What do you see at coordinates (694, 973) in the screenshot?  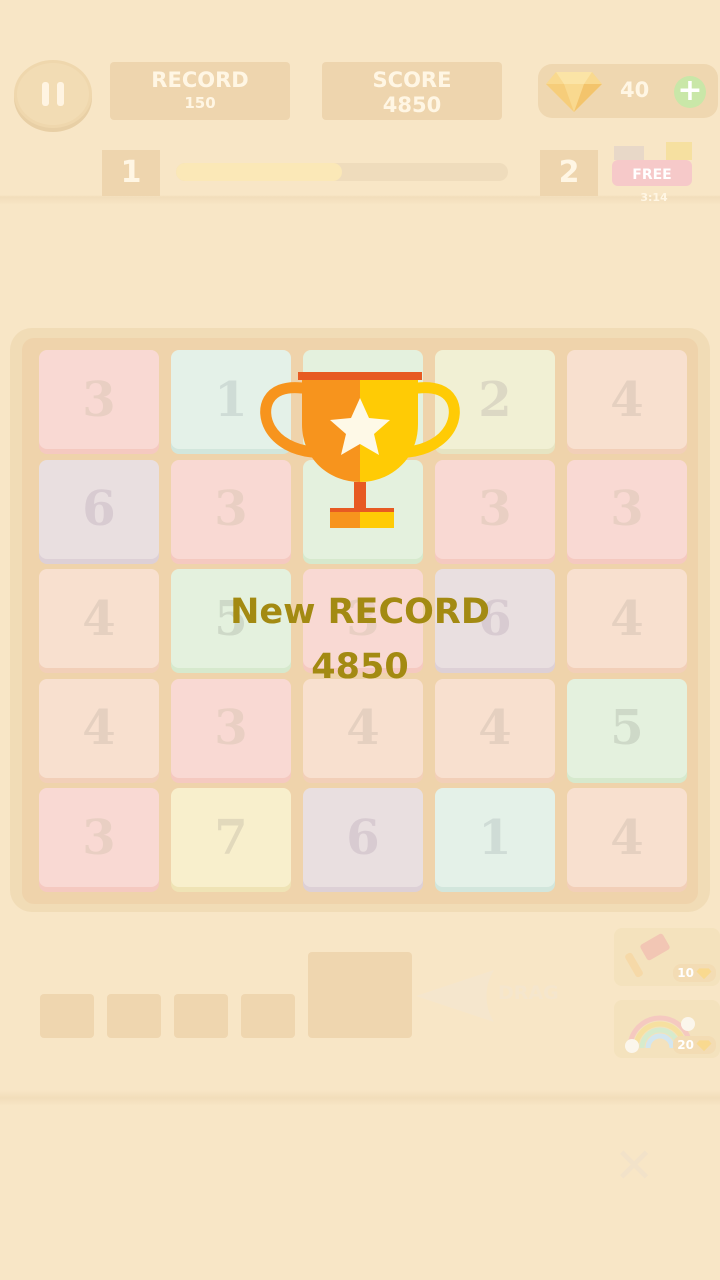 I see `hammer-cost: 10` at bounding box center [694, 973].